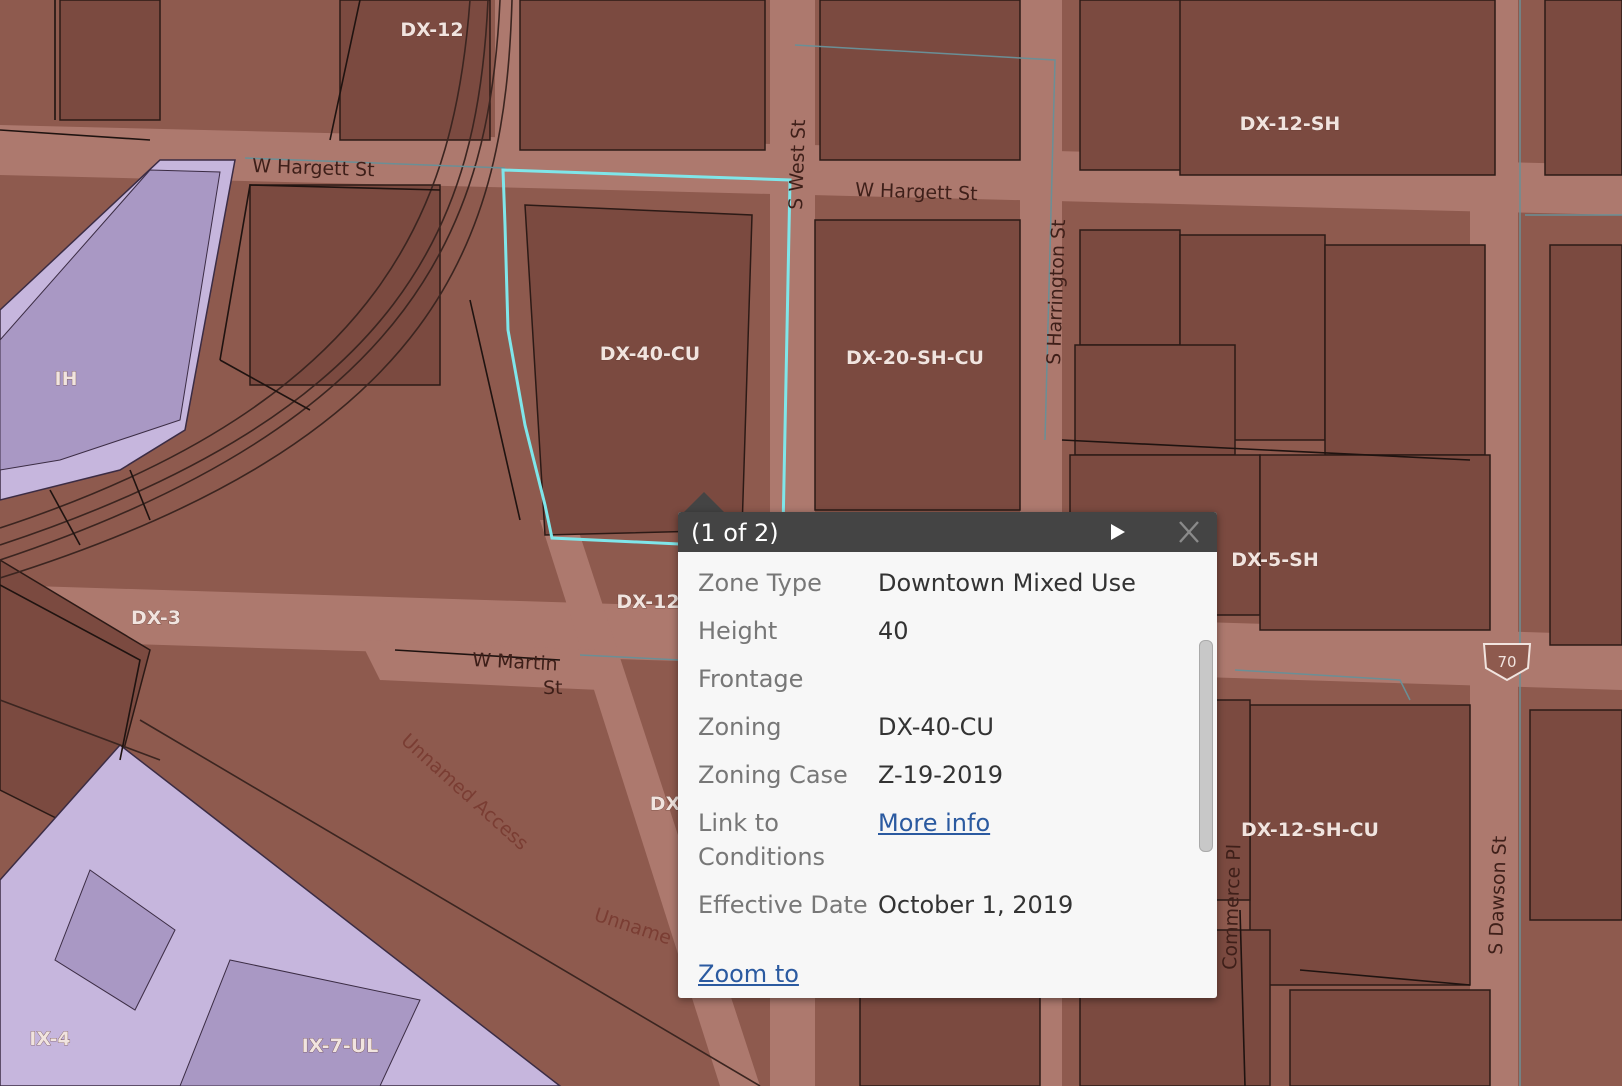  What do you see at coordinates (704, 503) in the screenshot?
I see `popup-pointer` at bounding box center [704, 503].